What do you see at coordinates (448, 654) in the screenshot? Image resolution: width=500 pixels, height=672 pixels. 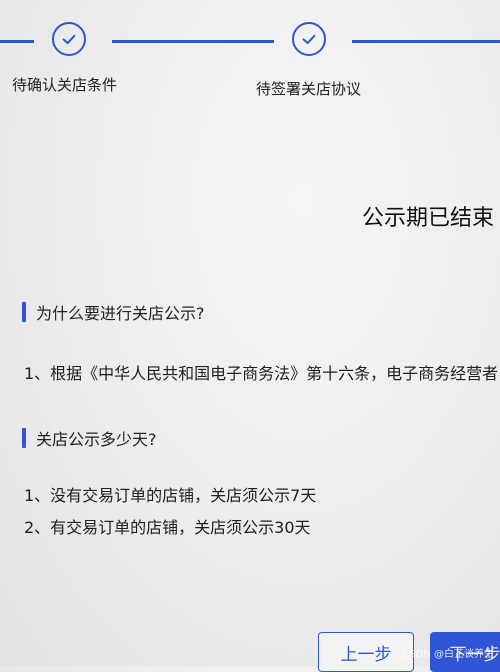 I see `watermark: CSDN @白芷谈养生` at bounding box center [448, 654].